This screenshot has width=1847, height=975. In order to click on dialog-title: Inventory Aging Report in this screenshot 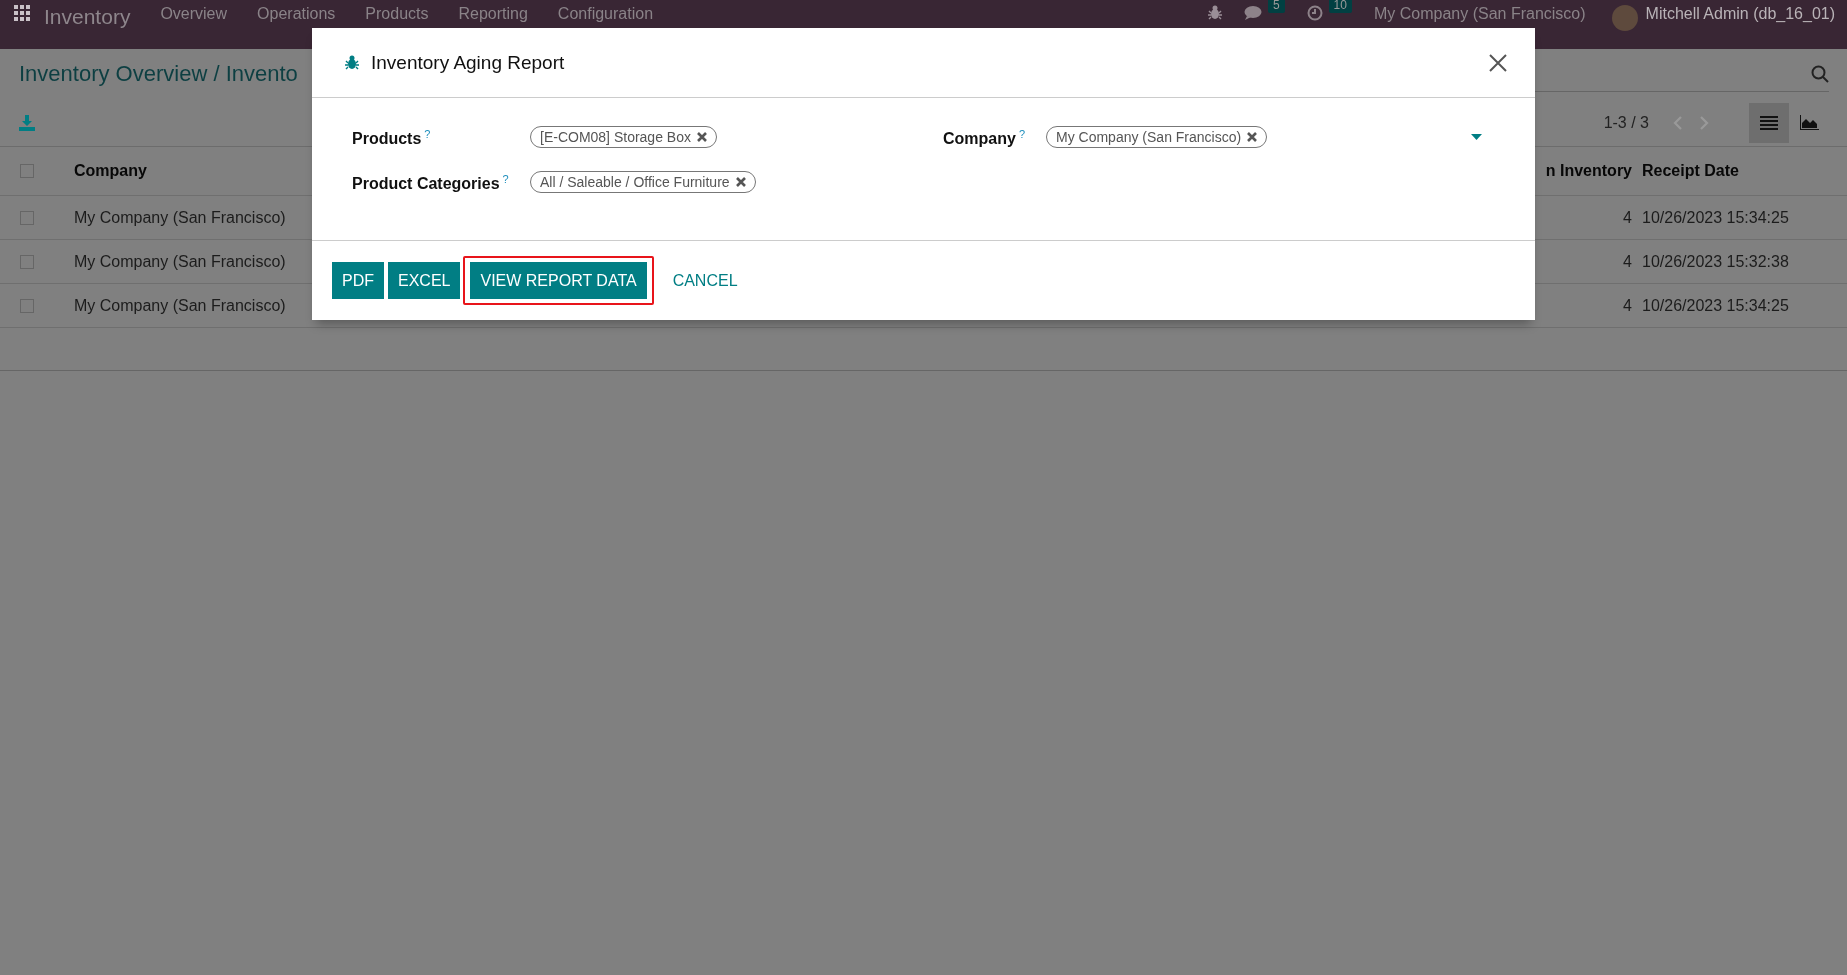, I will do `click(468, 62)`.